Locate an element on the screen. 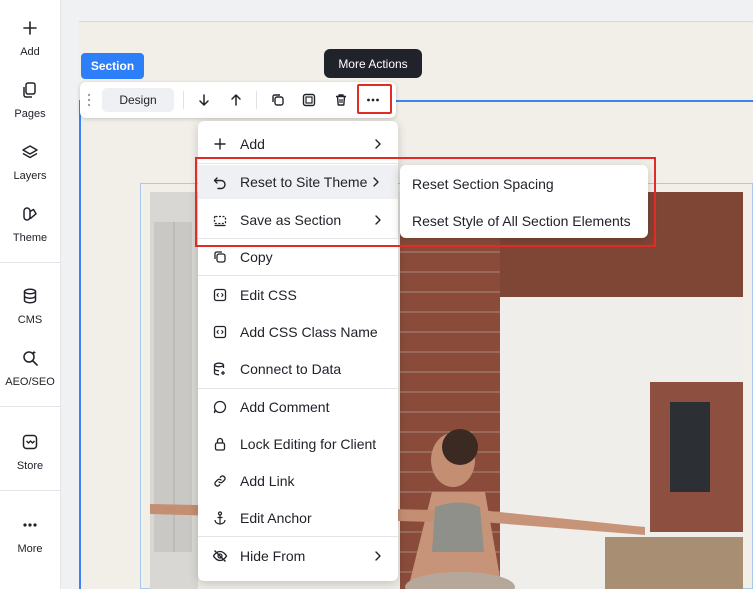 This screenshot has width=753, height=589. menu-item-label: Edit Anchor is located at coordinates (276, 518).